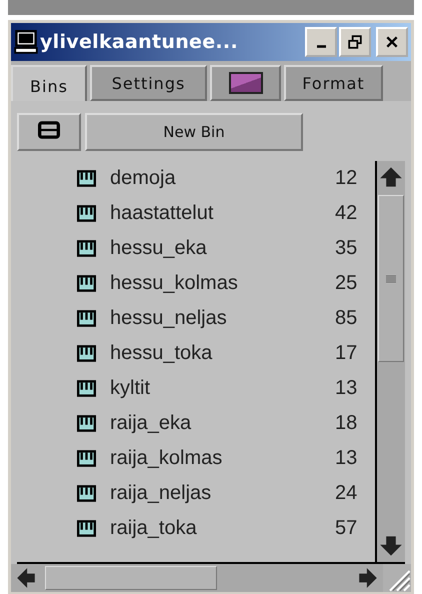 The image size is (422, 594). Describe the element at coordinates (346, 493) in the screenshot. I see `bin-size: 24` at that location.